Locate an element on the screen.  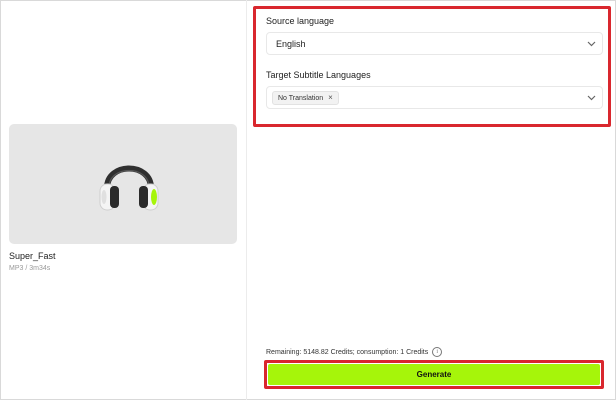
close-icon: × is located at coordinates (330, 98).